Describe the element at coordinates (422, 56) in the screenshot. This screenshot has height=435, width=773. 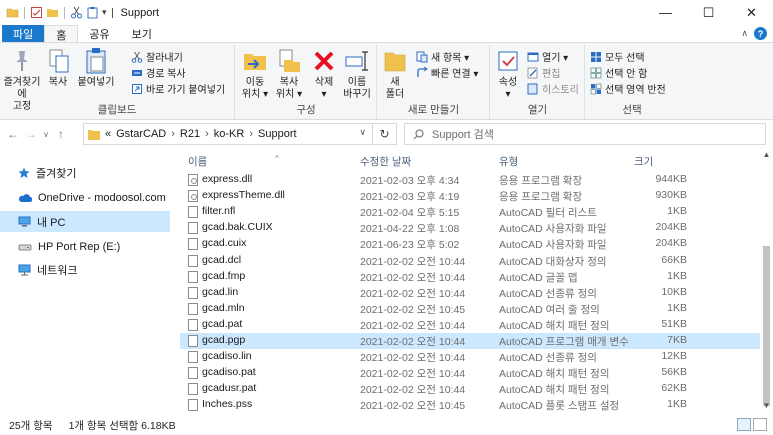
I see `new-item-icon` at that location.